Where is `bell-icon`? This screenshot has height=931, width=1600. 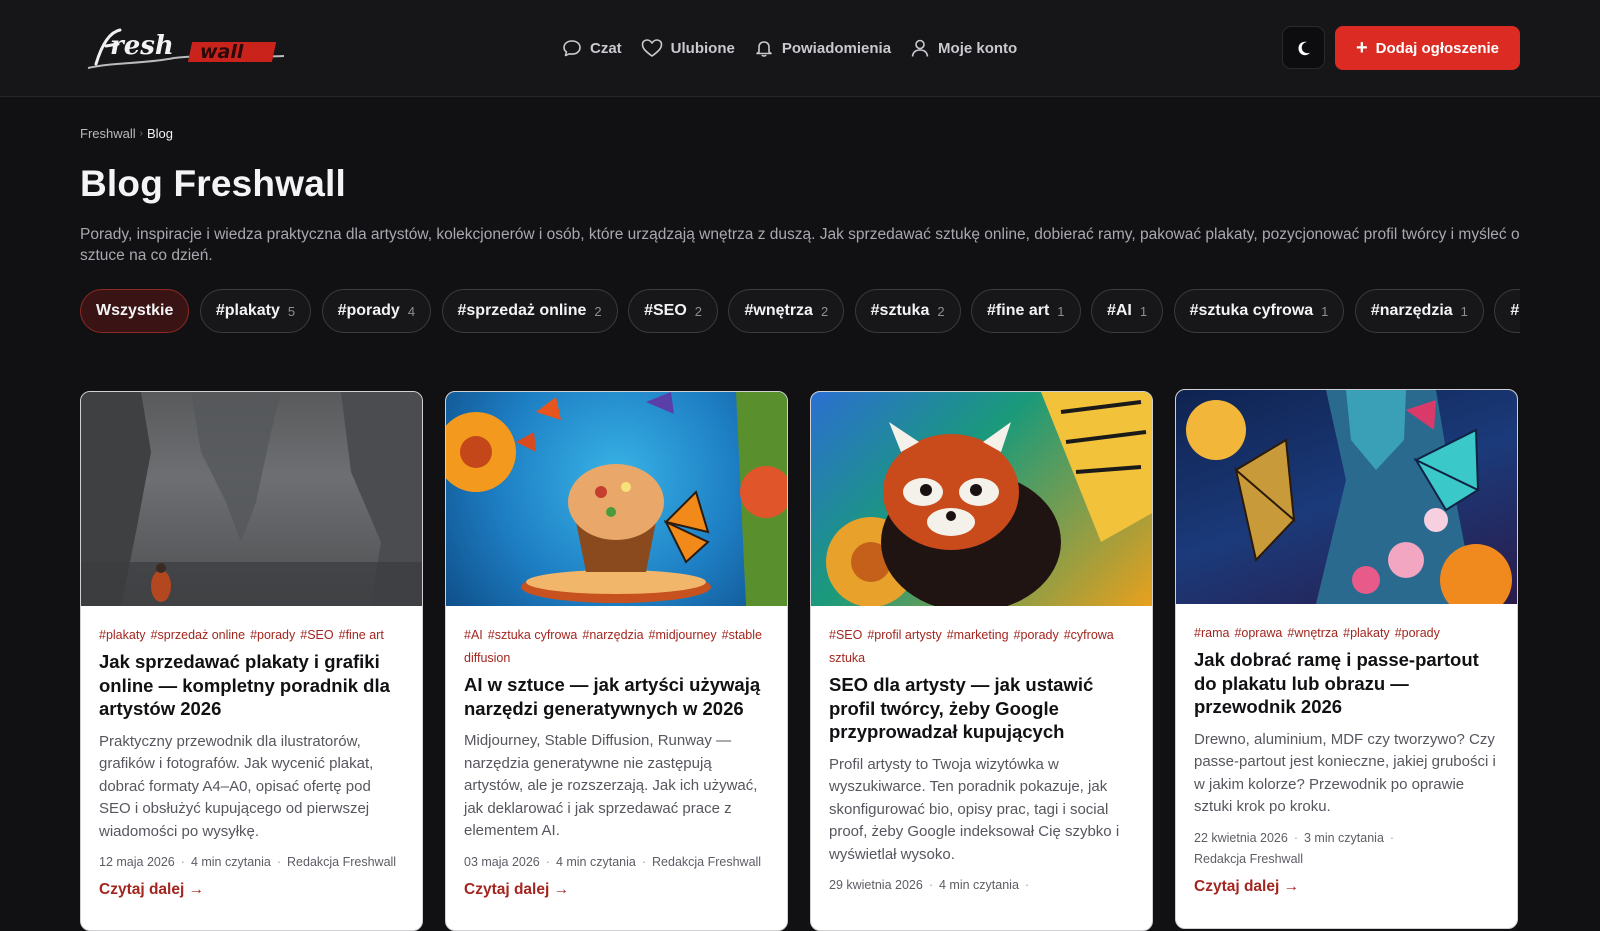 bell-icon is located at coordinates (764, 49).